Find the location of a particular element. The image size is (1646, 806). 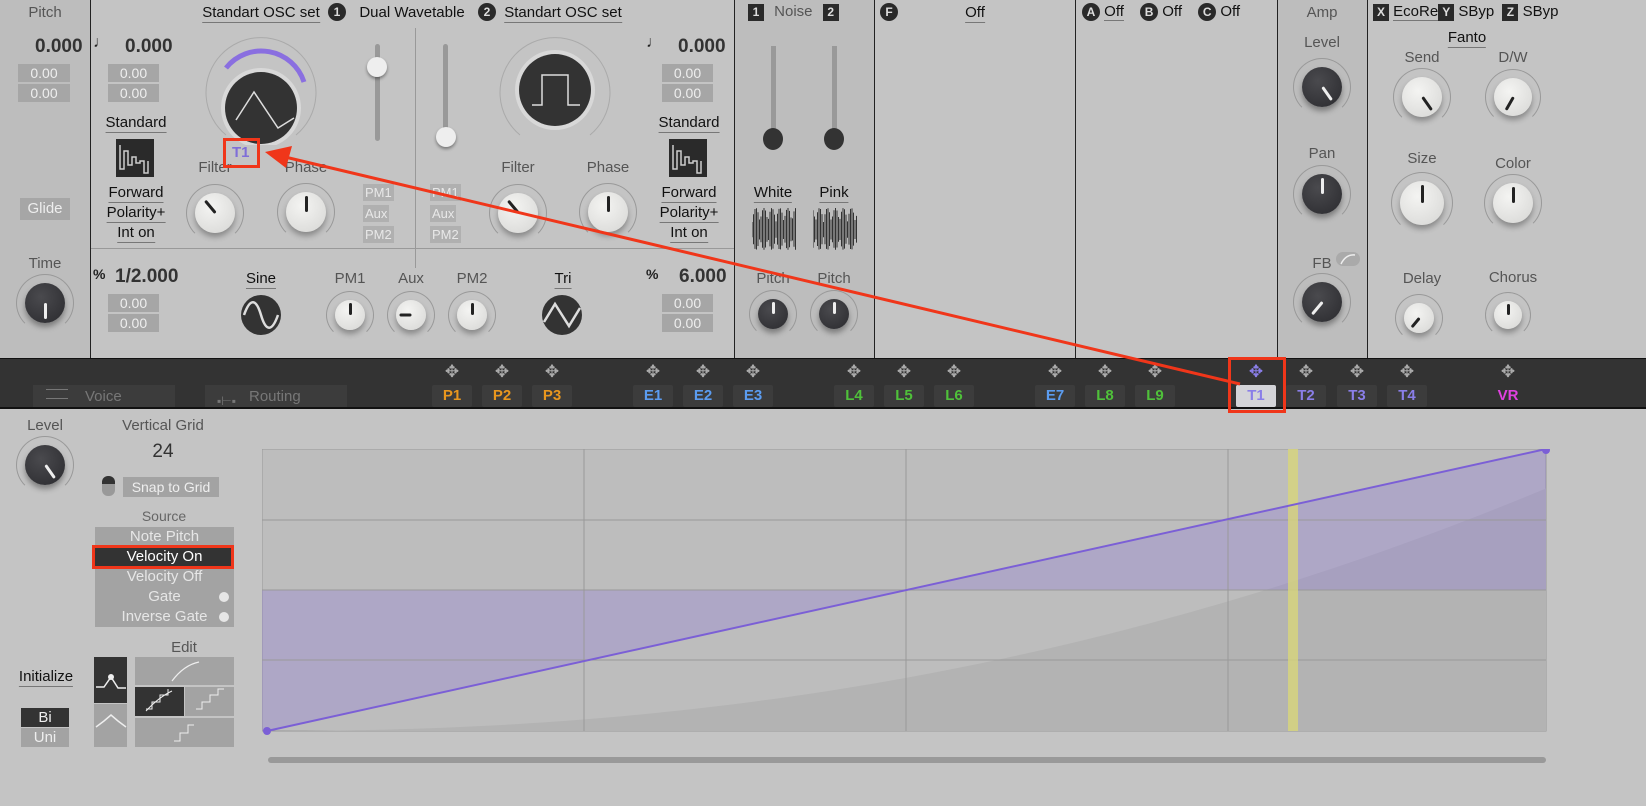

annotation-box-velocity-on is located at coordinates (163, 557).